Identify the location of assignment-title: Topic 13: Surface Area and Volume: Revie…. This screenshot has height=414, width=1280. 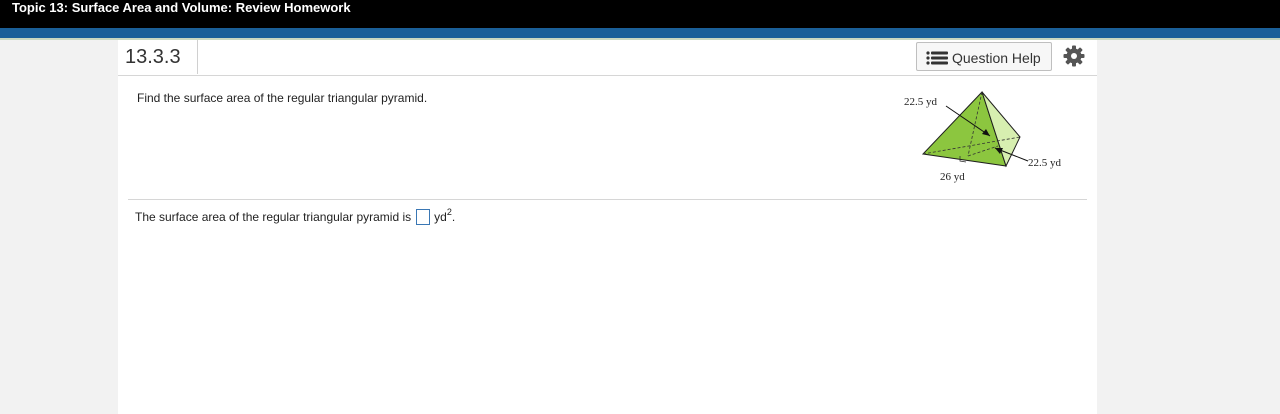
(181, 7).